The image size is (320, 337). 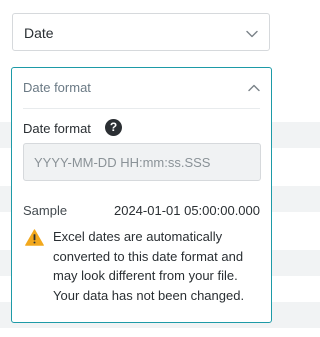 What do you see at coordinates (39, 33) in the screenshot?
I see `column-type-value: Date` at bounding box center [39, 33].